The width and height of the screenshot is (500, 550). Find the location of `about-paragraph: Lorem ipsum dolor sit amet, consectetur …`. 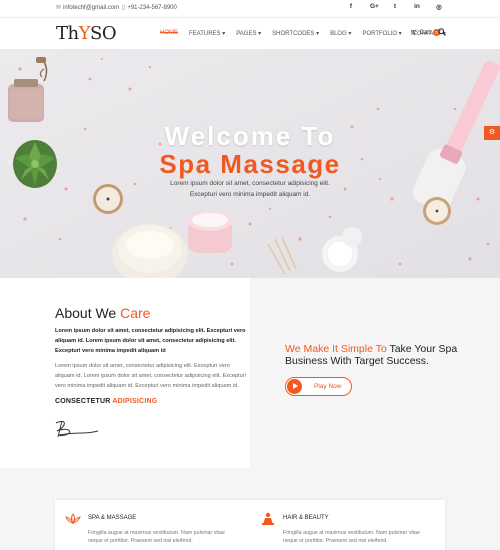

about-paragraph: Lorem ipsum dolor sit amet, consectetur … is located at coordinates (150, 376).